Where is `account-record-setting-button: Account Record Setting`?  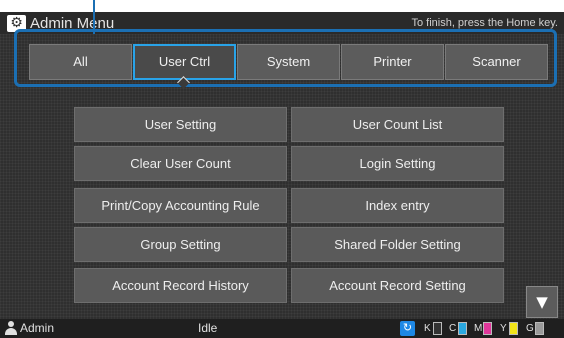 account-record-setting-button: Account Record Setting is located at coordinates (397, 285).